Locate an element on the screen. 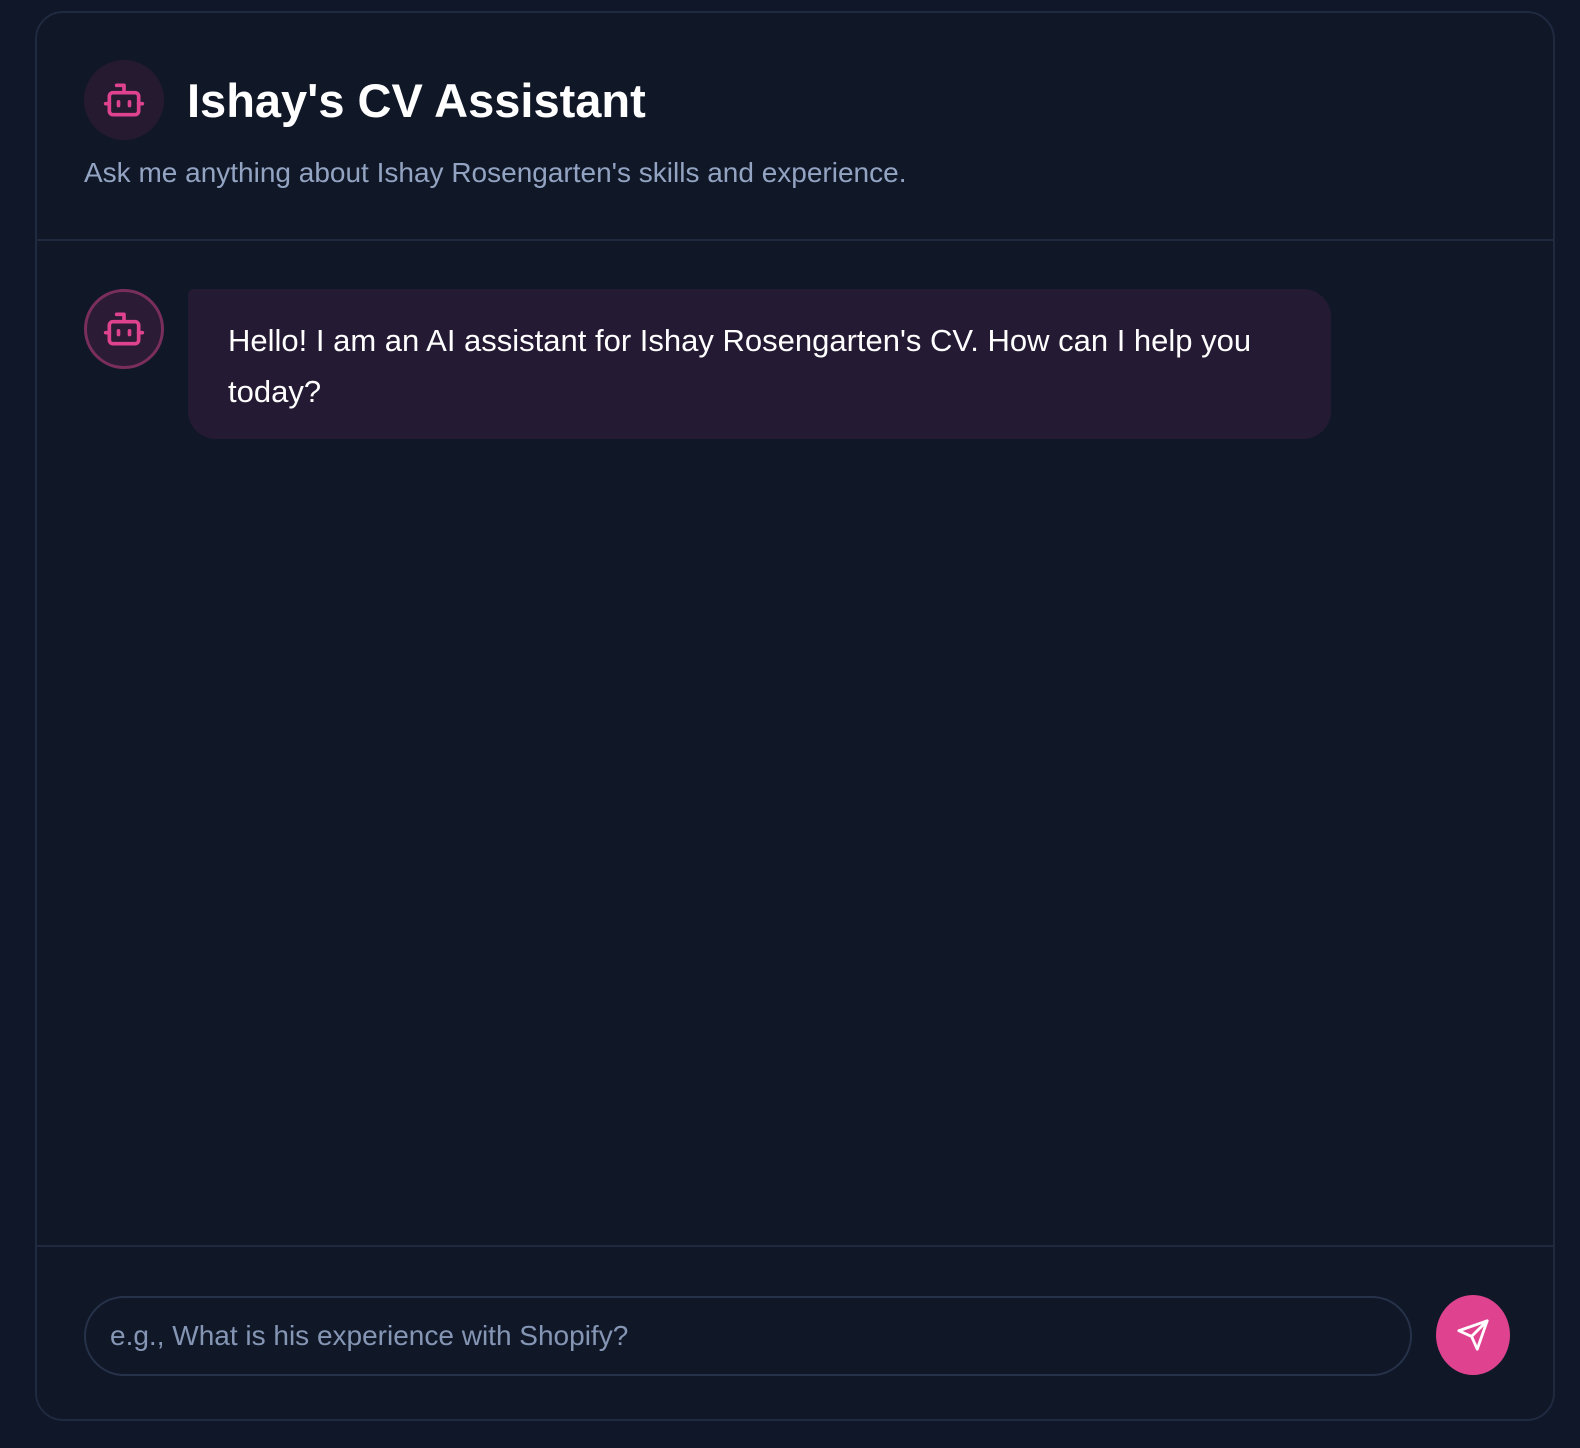 This screenshot has height=1448, width=1580. send-icon is located at coordinates (1473, 1335).